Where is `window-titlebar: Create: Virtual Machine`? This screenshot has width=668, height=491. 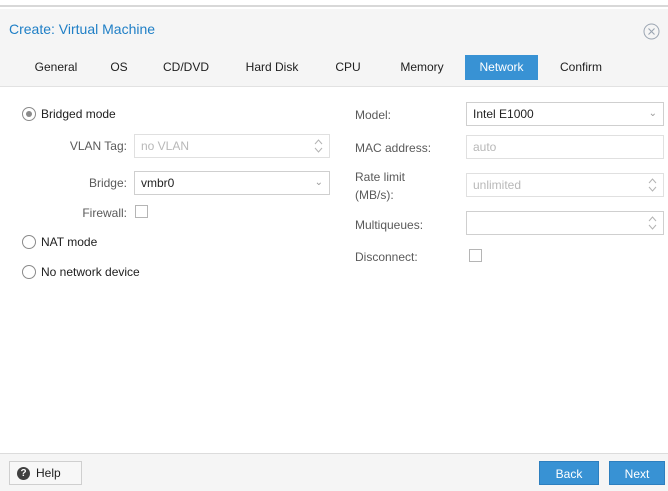 window-titlebar: Create: Virtual Machine is located at coordinates (334, 27).